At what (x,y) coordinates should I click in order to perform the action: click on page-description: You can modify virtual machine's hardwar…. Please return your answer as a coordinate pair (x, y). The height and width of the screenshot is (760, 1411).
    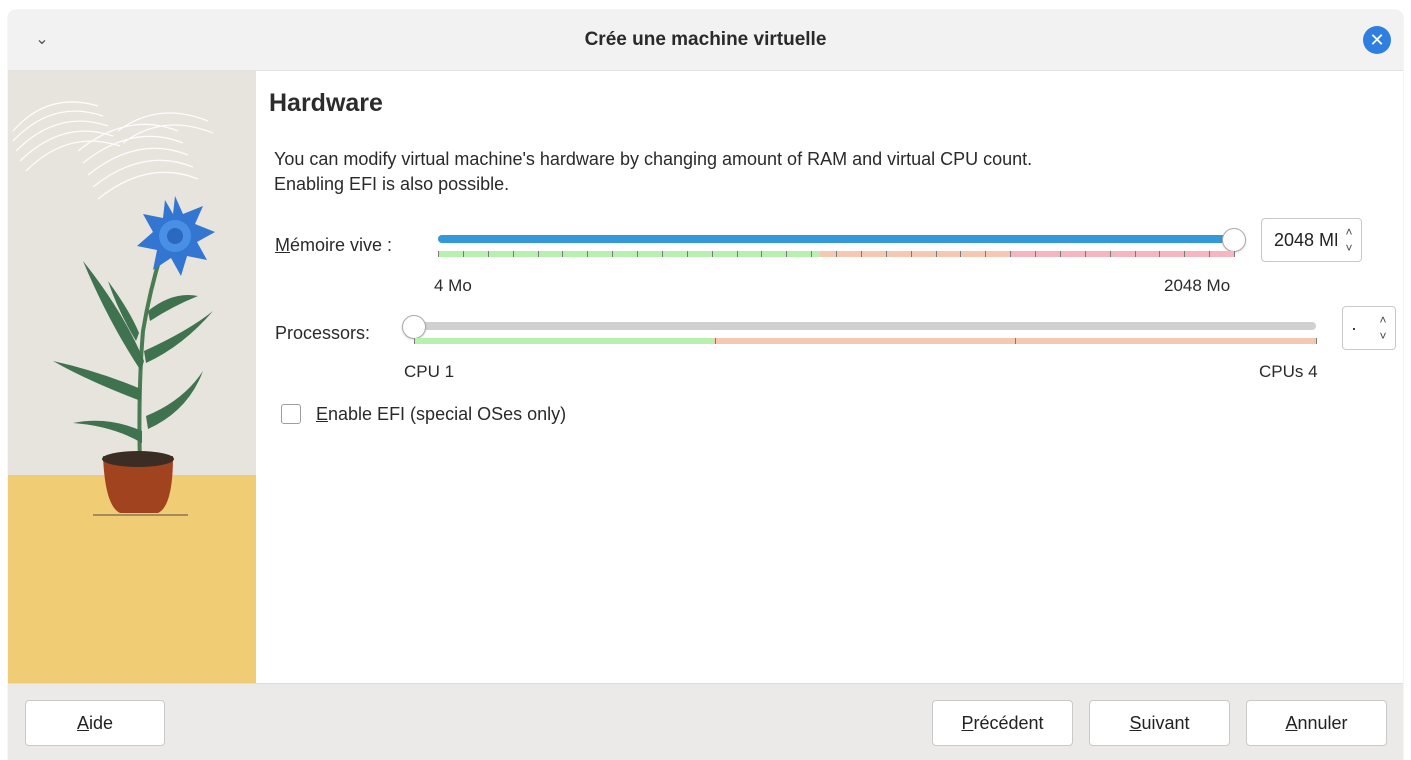
    Looking at the image, I should click on (653, 171).